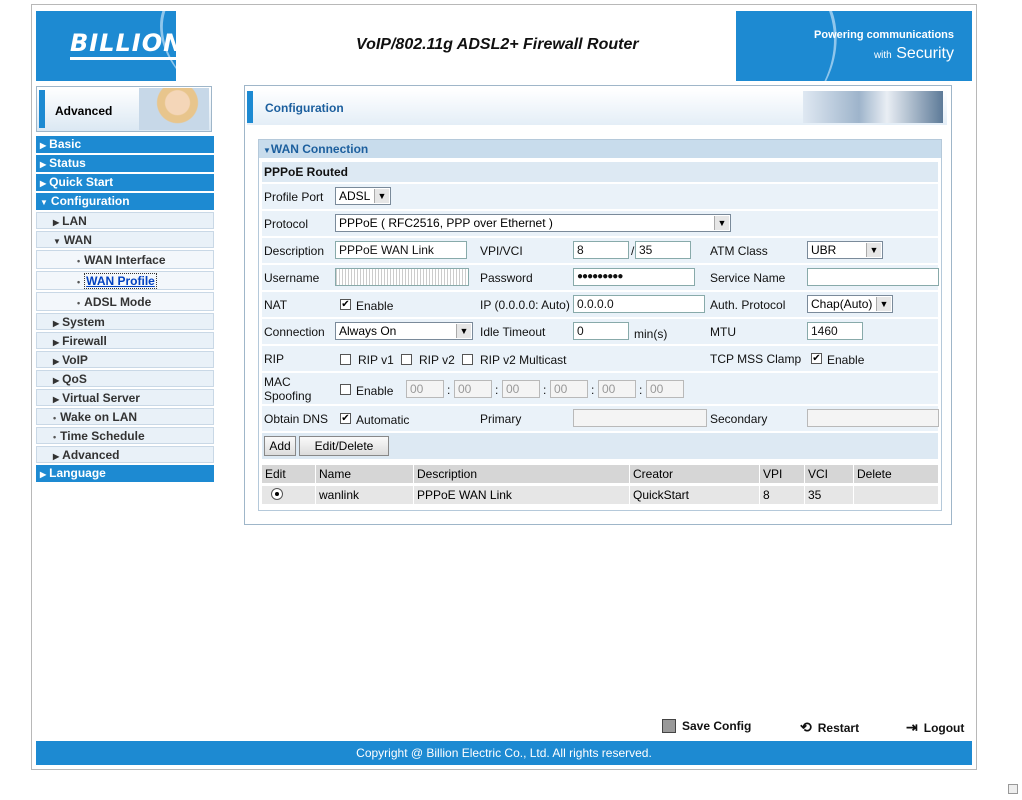 The width and height of the screenshot is (1022, 800). Describe the element at coordinates (345, 389) in the screenshot. I see `mac-spoofing-checkbox` at that location.